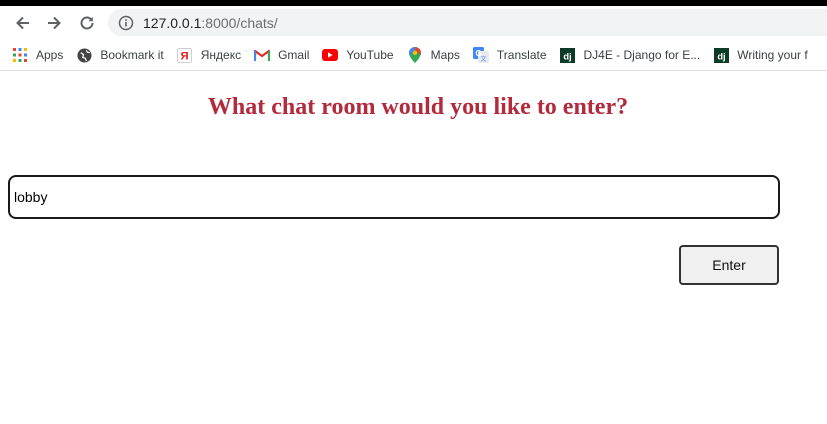 Image resolution: width=827 pixels, height=424 pixels. I want to click on bookmark-label: Writing your f, so click(772, 55).